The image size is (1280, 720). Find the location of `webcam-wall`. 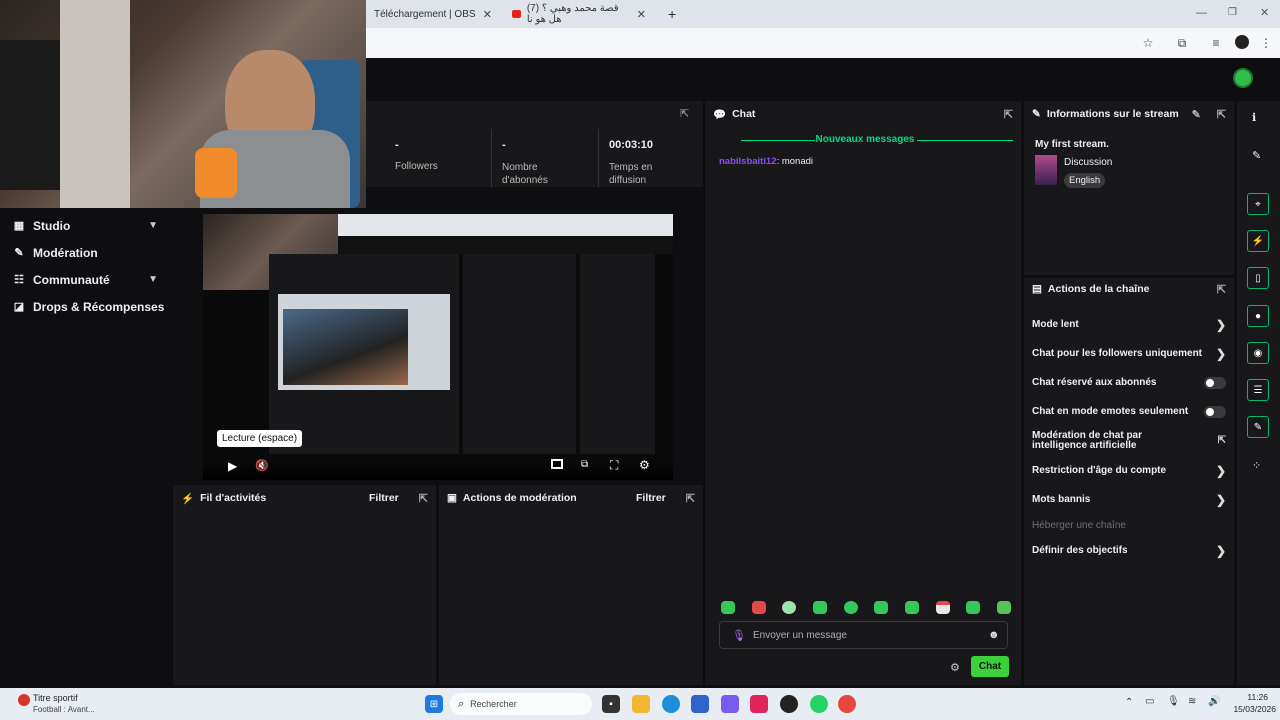

webcam-wall is located at coordinates (95, 104).